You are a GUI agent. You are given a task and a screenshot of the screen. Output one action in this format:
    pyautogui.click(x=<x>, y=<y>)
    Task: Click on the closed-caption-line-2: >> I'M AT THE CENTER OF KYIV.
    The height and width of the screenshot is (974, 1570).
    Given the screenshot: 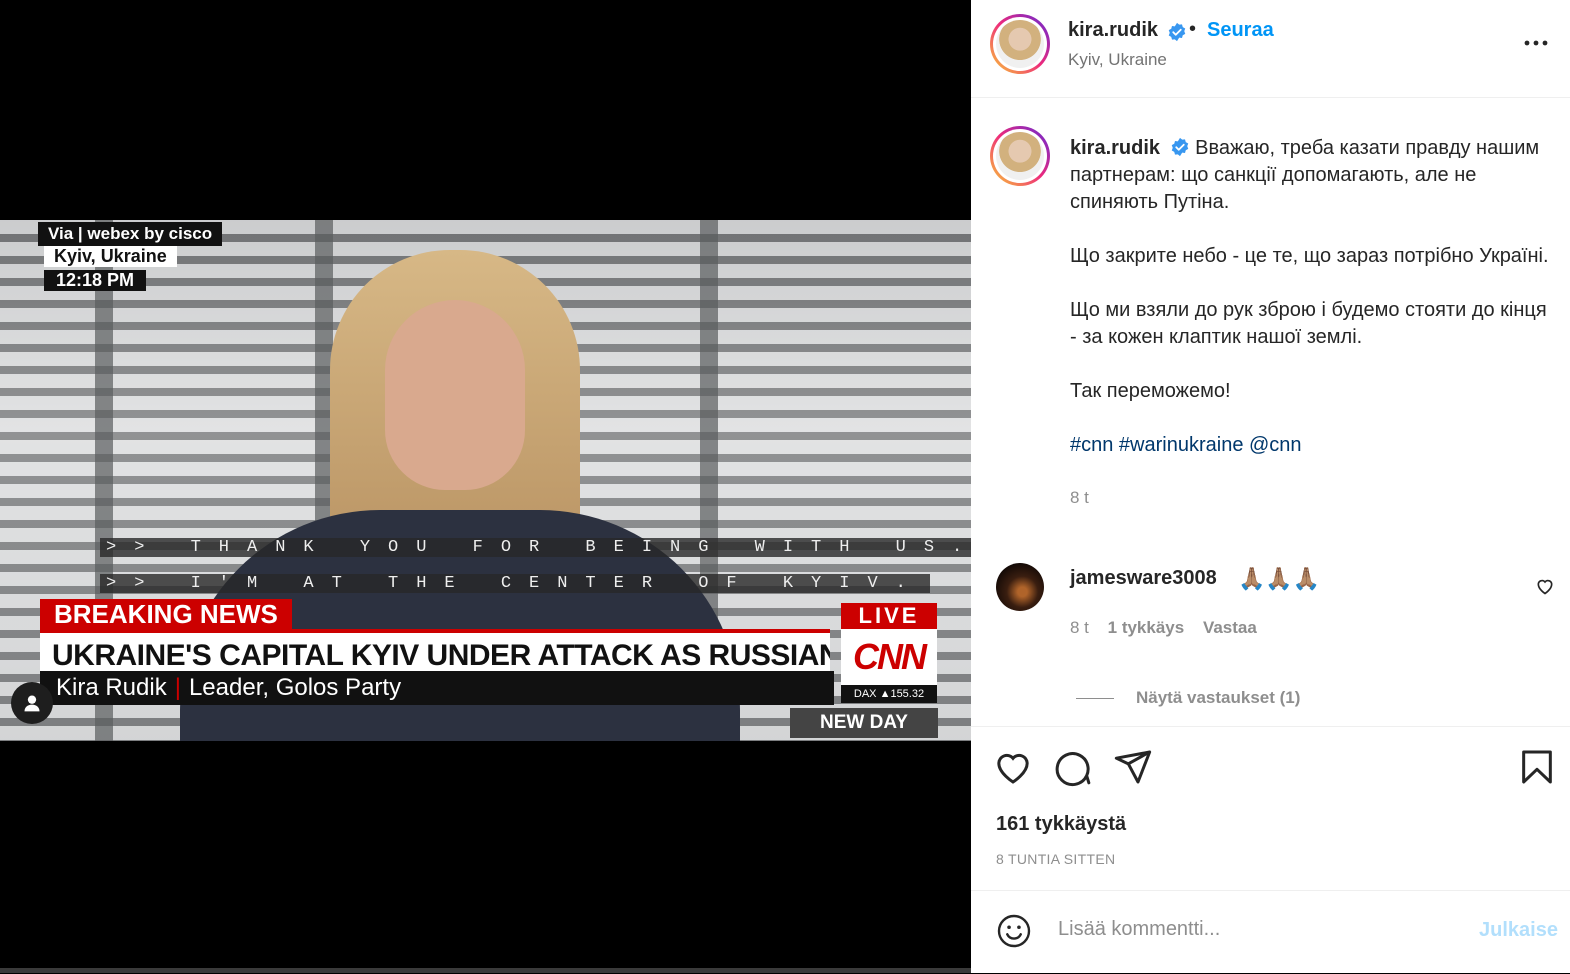 What is the action you would take?
    pyautogui.click(x=515, y=583)
    